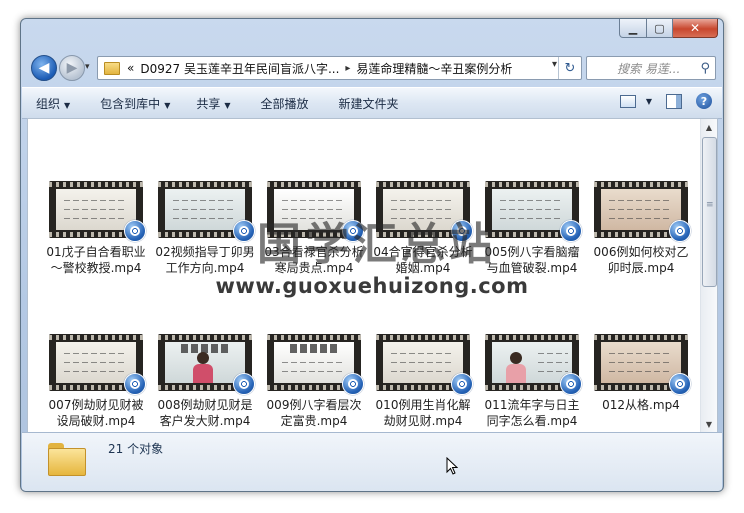 The width and height of the screenshot is (744, 513). What do you see at coordinates (205, 413) in the screenshot?
I see `file-name: 008例劫财见财是客户发大财.mp4` at bounding box center [205, 413].